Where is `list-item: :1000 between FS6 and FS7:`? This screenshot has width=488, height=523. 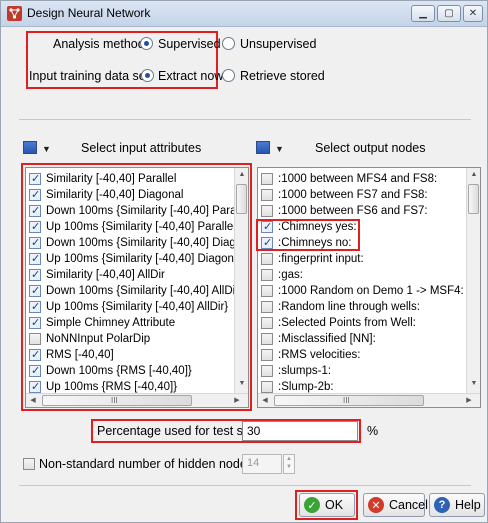 list-item: :1000 between FS6 and FS7: is located at coordinates (343, 211).